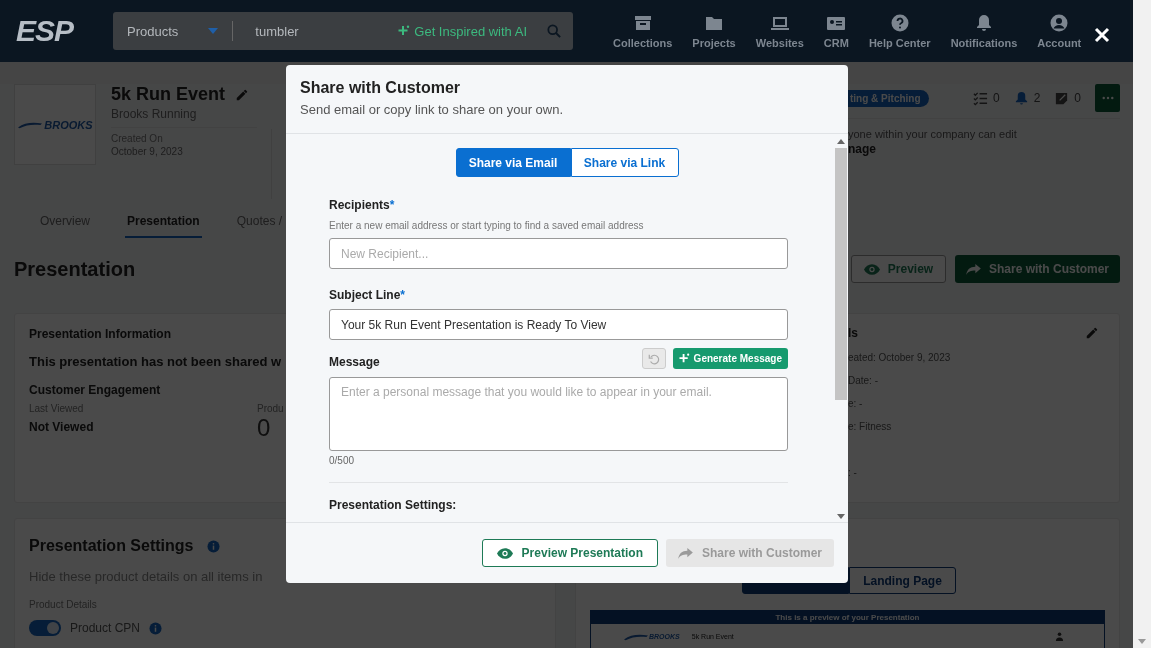 Image resolution: width=1151 pixels, height=648 pixels. Describe the element at coordinates (899, 23) in the screenshot. I see `help-icon` at that location.